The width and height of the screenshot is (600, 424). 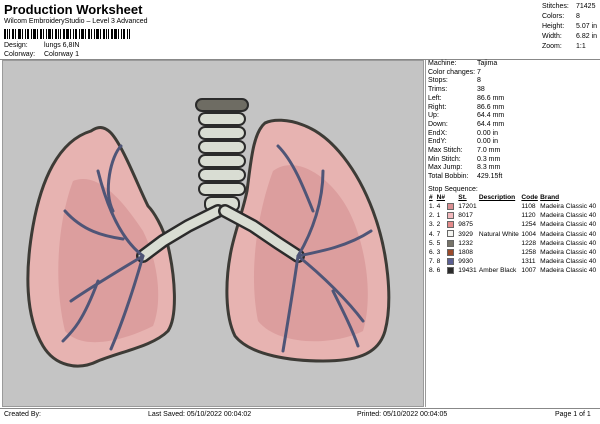 What do you see at coordinates (444, 159) in the screenshot?
I see `stat-label: Min Stitch:` at bounding box center [444, 159].